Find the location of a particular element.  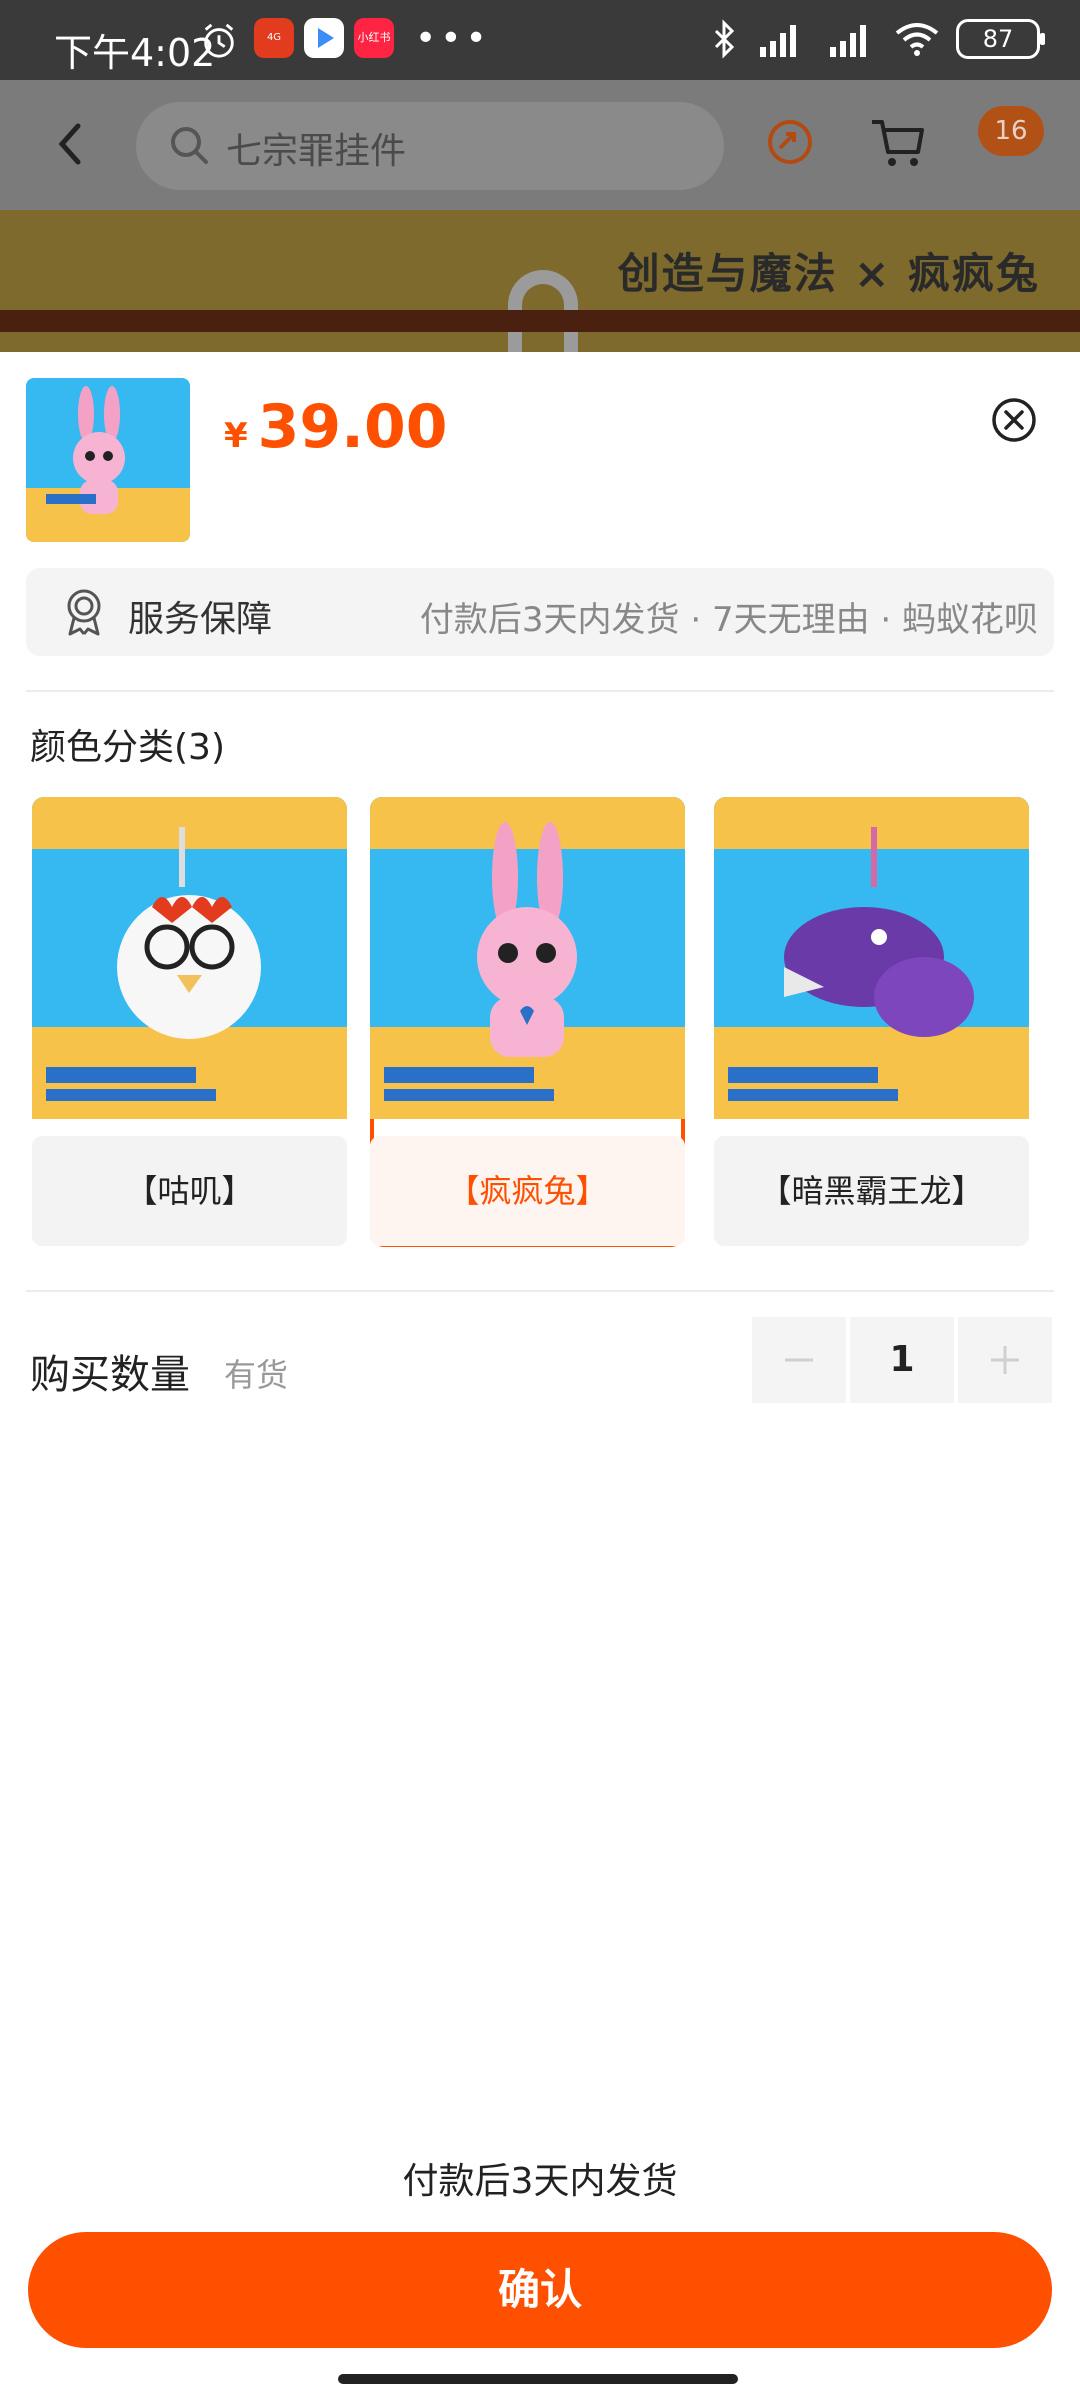

app-notification-icon: 4G is located at coordinates (274, 38).